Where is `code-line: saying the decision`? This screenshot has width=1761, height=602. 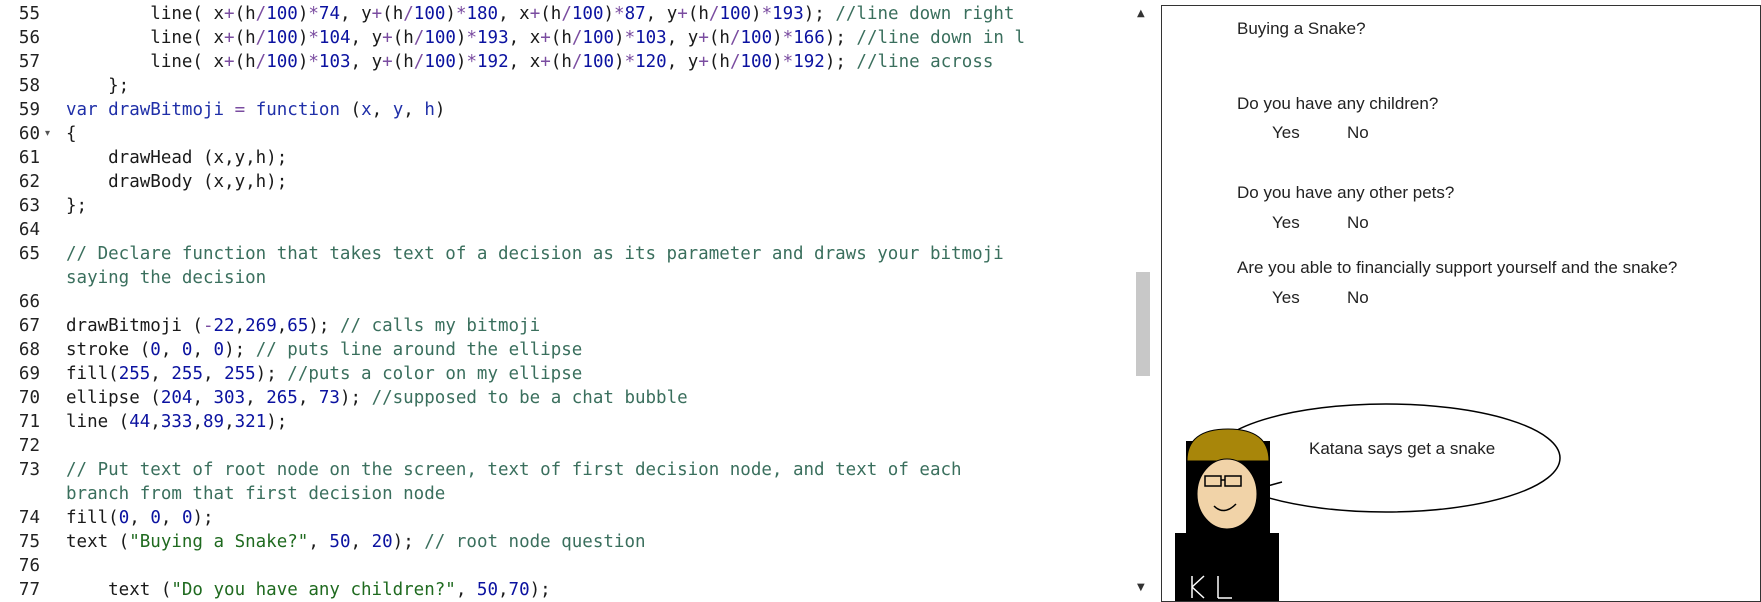
code-line: saying the decision is located at coordinates (565, 278).